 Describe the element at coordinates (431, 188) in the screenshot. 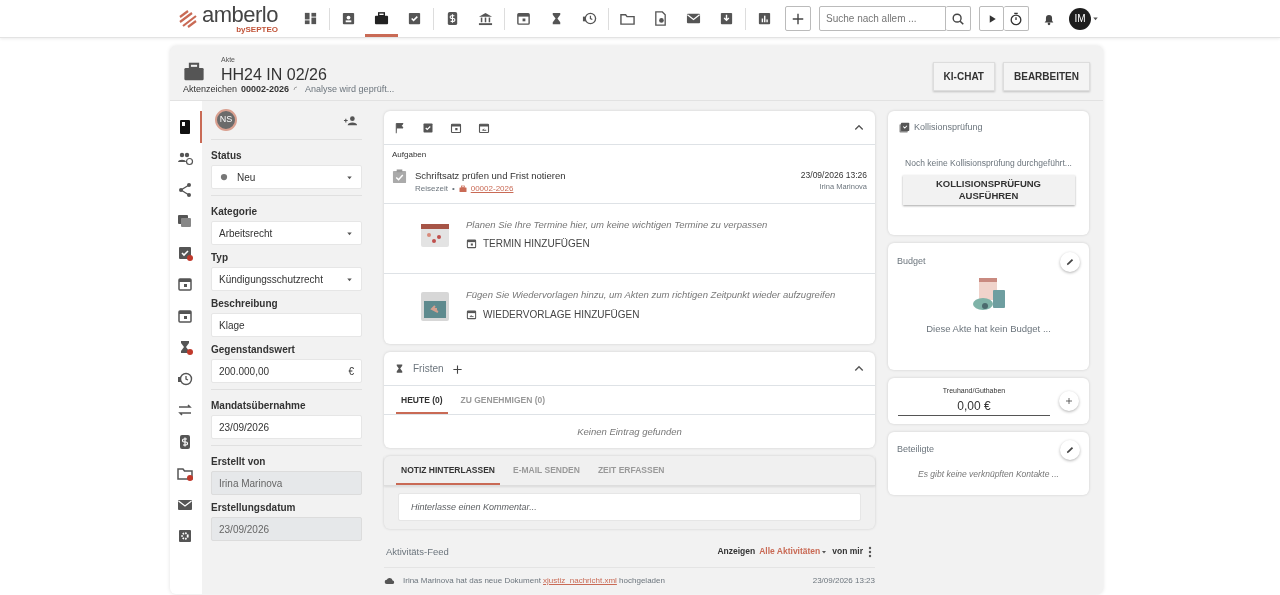

I see `task-category: Reisezeit` at that location.